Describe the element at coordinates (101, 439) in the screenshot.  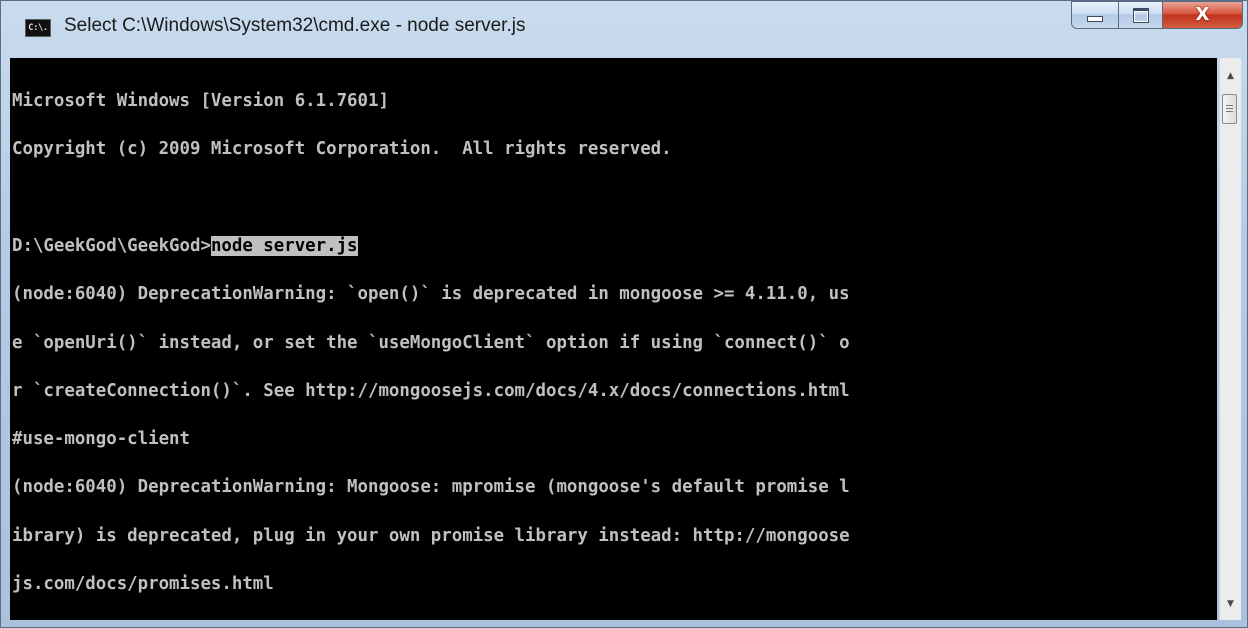
I see `console-line: #use-mongo-client` at that location.